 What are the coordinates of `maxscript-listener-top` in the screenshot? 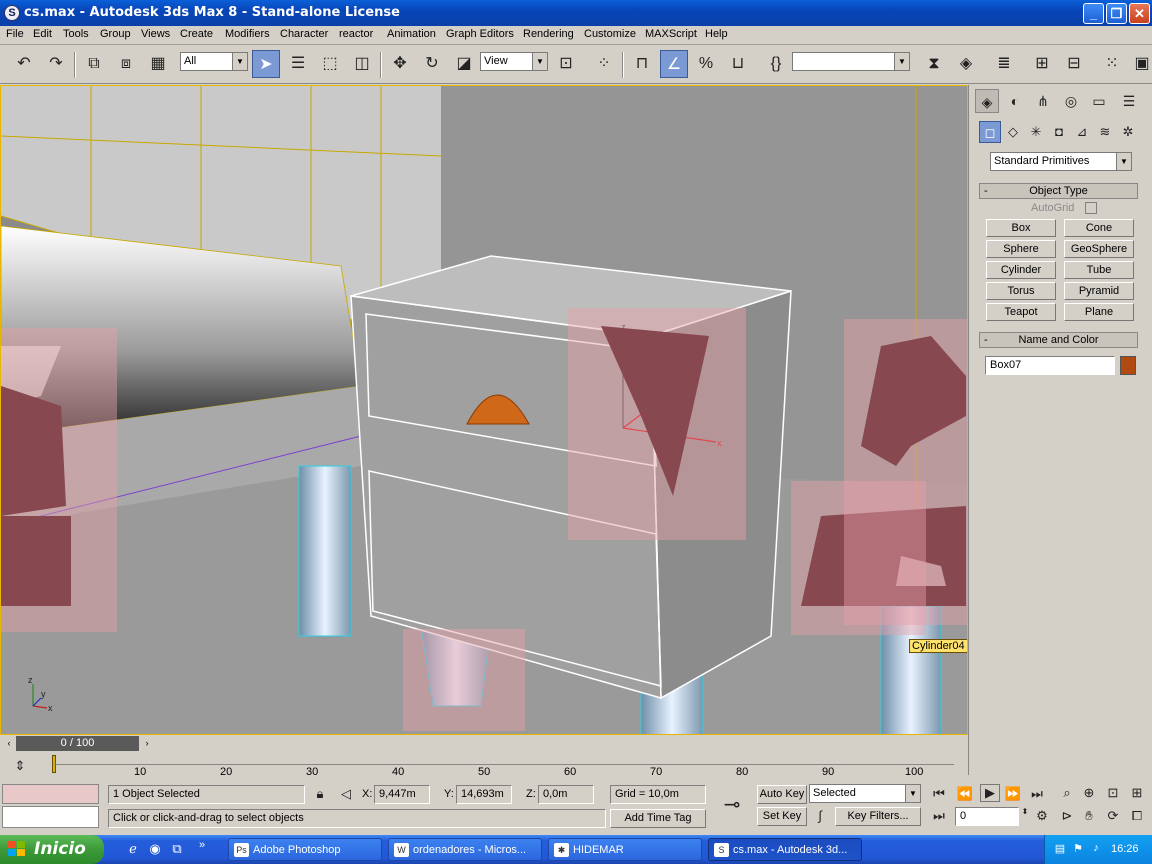 It's located at (50, 794).